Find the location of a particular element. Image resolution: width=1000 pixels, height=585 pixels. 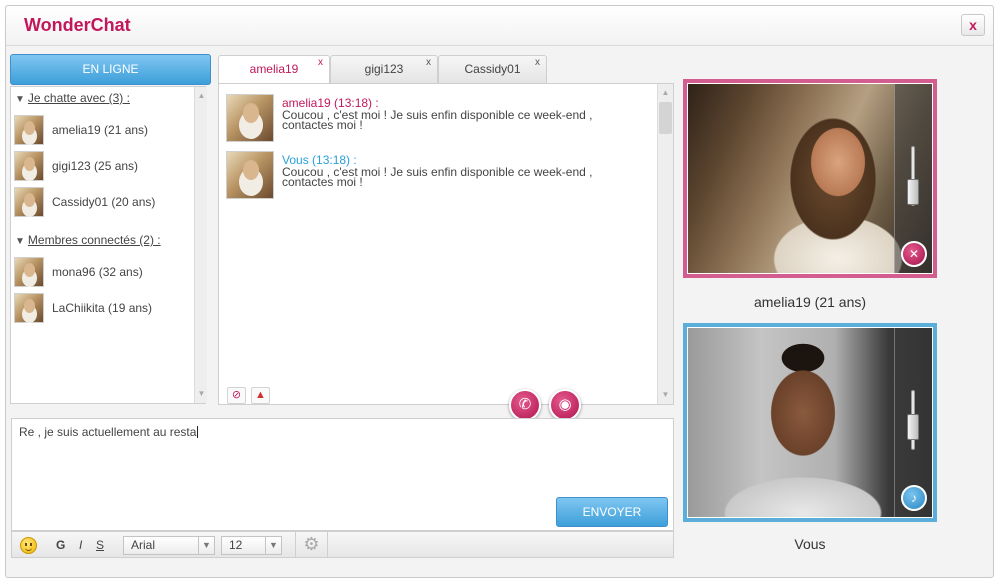

contacts-scrollbar: ▲ ▼ is located at coordinates (200, 245).